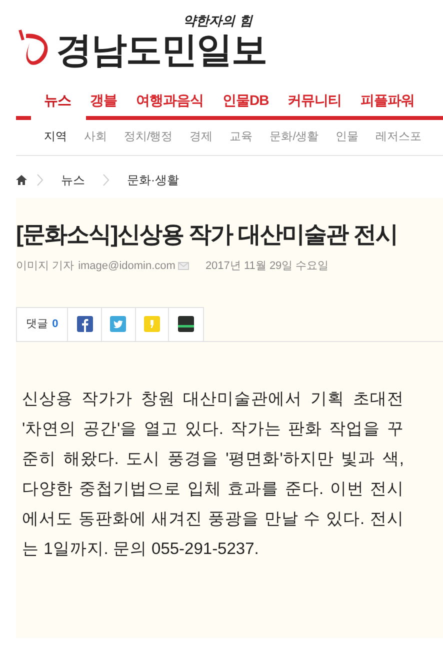 The height and width of the screenshot is (651, 443). I want to click on nav-tab: 갱블, so click(103, 100).